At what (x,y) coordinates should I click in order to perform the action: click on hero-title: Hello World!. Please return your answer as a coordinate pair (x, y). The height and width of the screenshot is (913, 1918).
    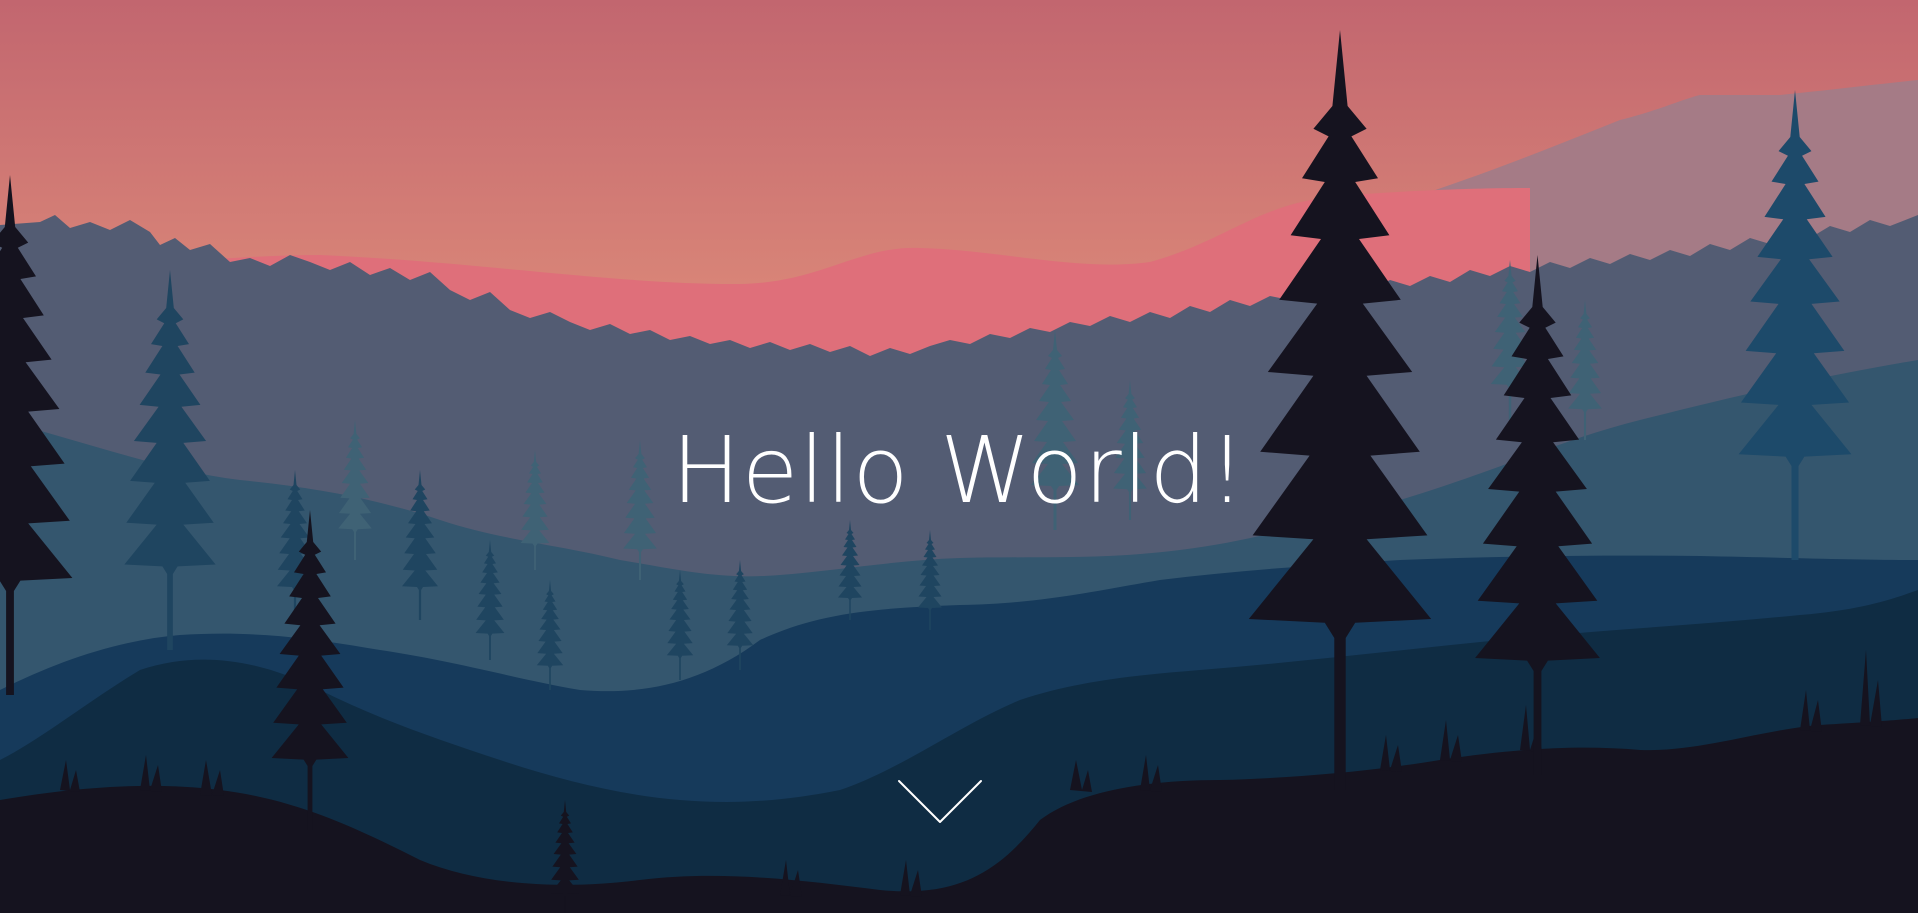
    Looking at the image, I should click on (959, 470).